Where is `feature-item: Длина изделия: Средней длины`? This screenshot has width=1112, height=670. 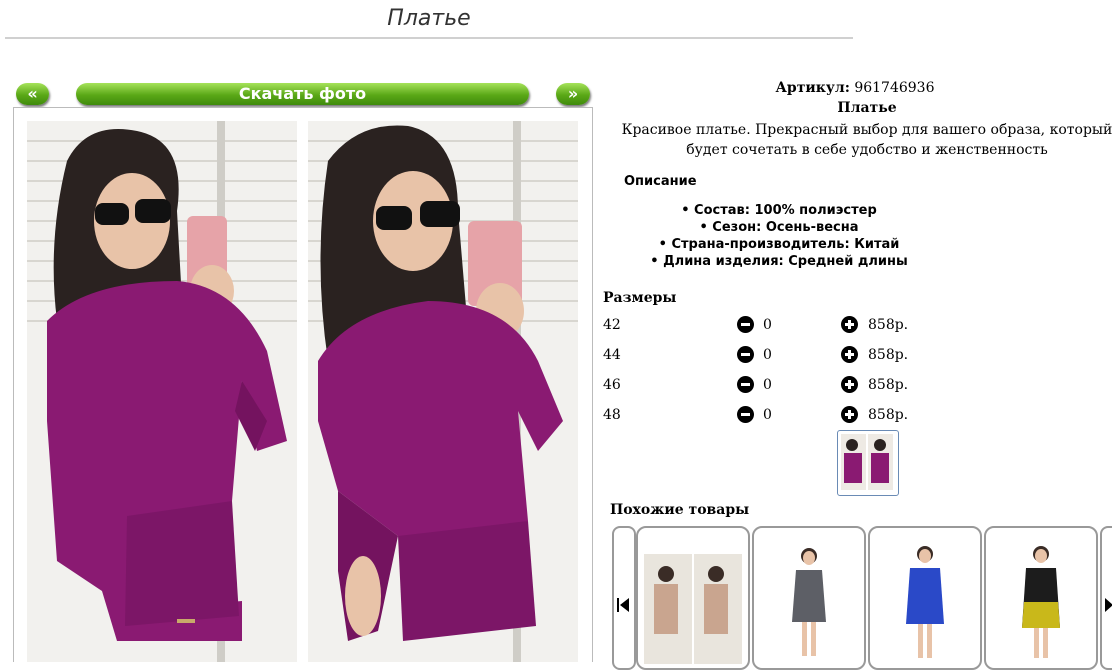
feature-item: Длина изделия: Средней длины is located at coordinates (855, 261).